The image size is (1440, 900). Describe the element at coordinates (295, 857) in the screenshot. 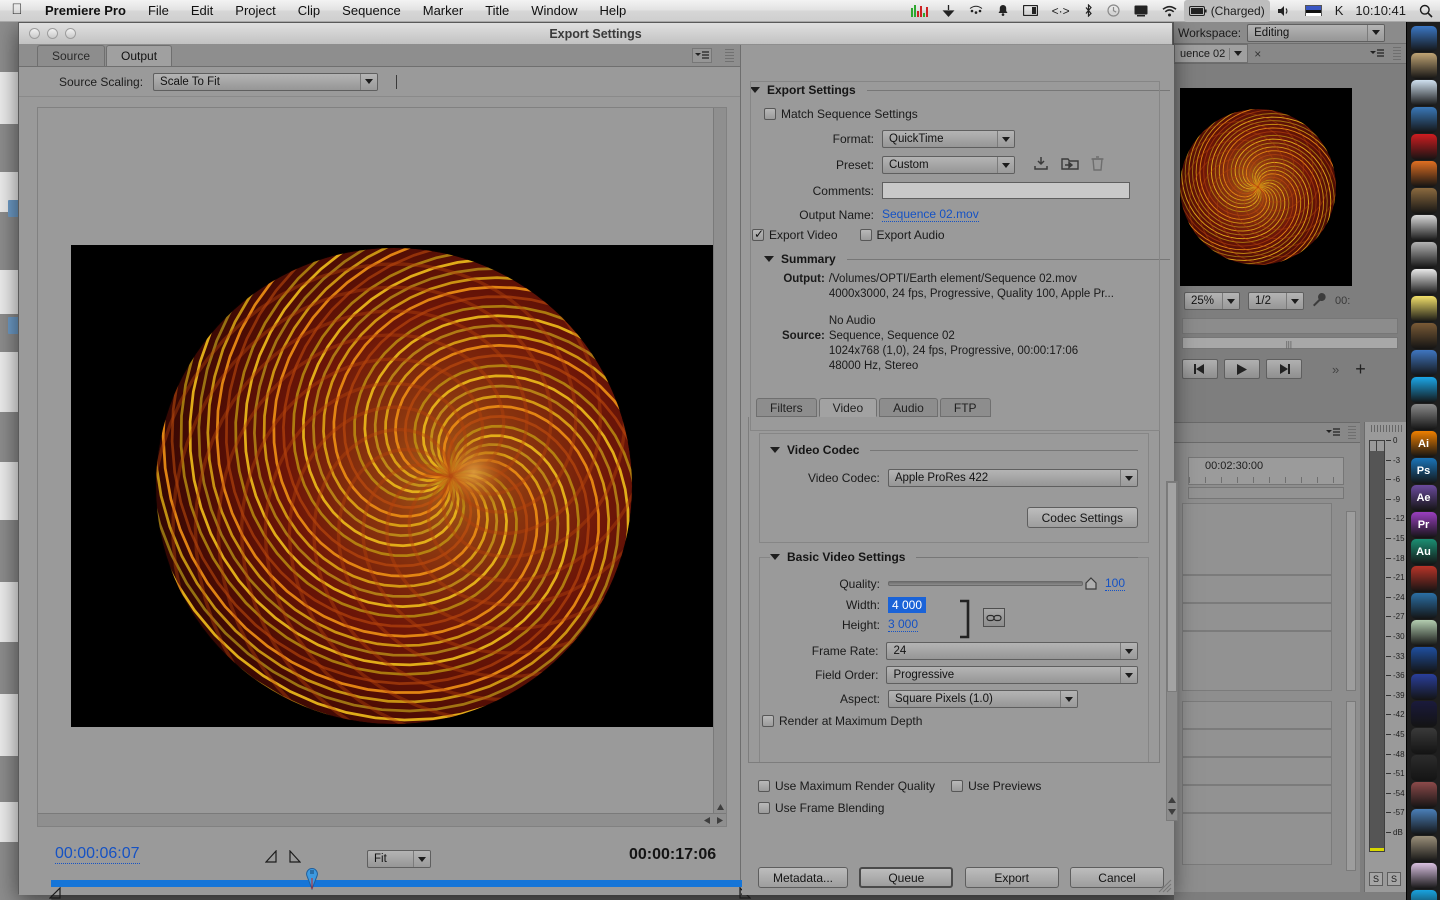

I see `set-out-point-icon` at that location.